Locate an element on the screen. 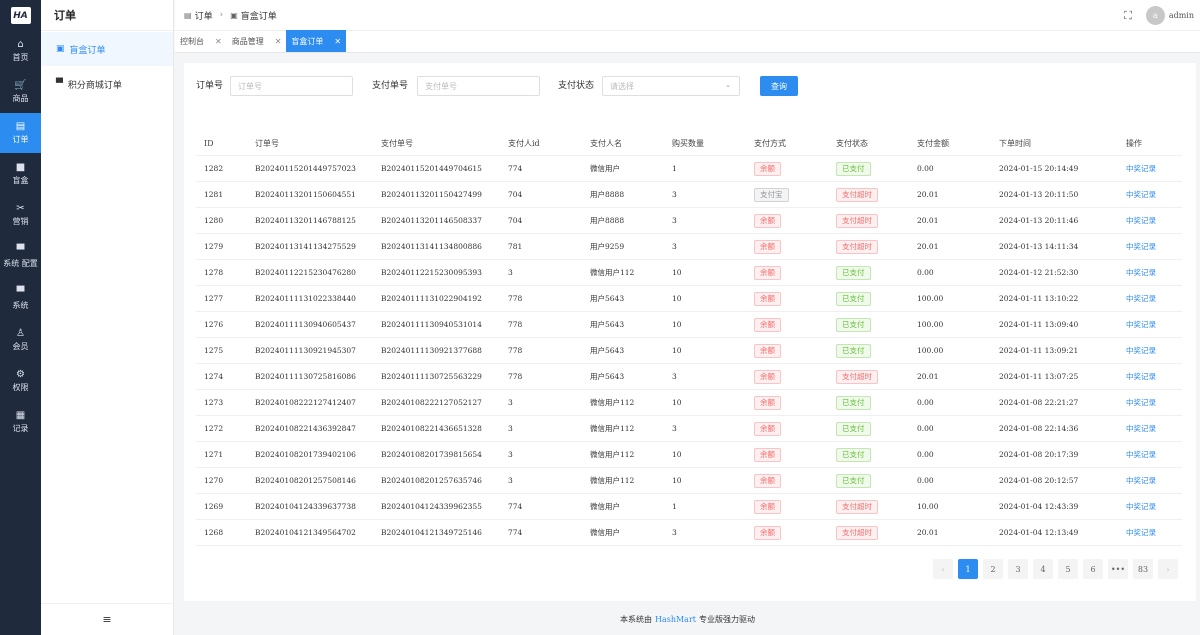 Image resolution: width=1200 pixels, height=635 pixels. tab-label: 商品管理 is located at coordinates (247, 41).